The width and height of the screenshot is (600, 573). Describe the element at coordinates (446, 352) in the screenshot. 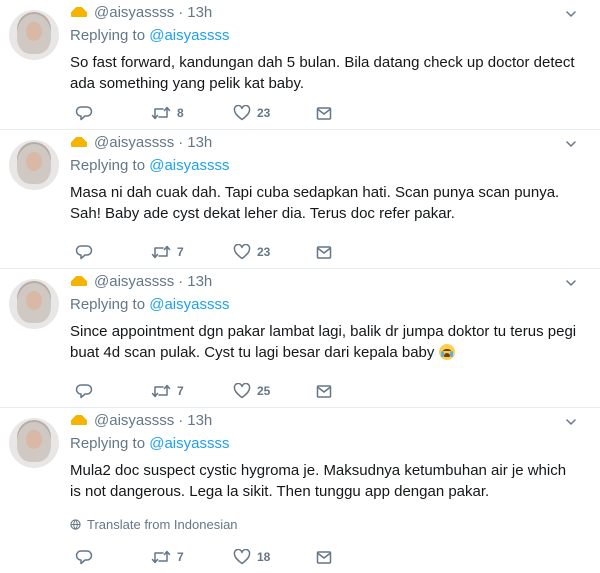

I see `loudly-crying-face-icon` at that location.